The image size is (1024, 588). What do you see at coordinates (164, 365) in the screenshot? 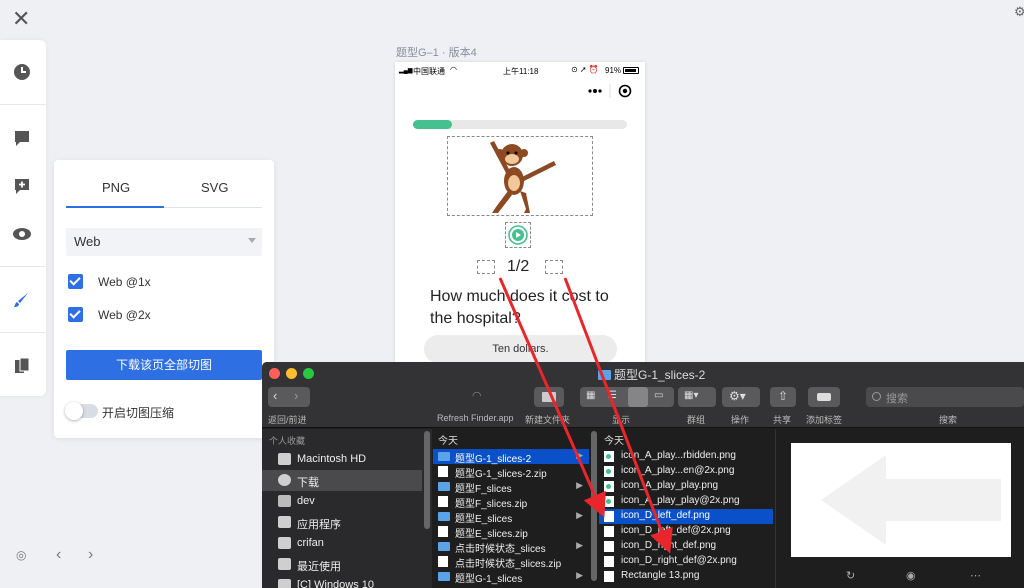
I see `download-all-slices-button: 下载该页全部切图` at bounding box center [164, 365].